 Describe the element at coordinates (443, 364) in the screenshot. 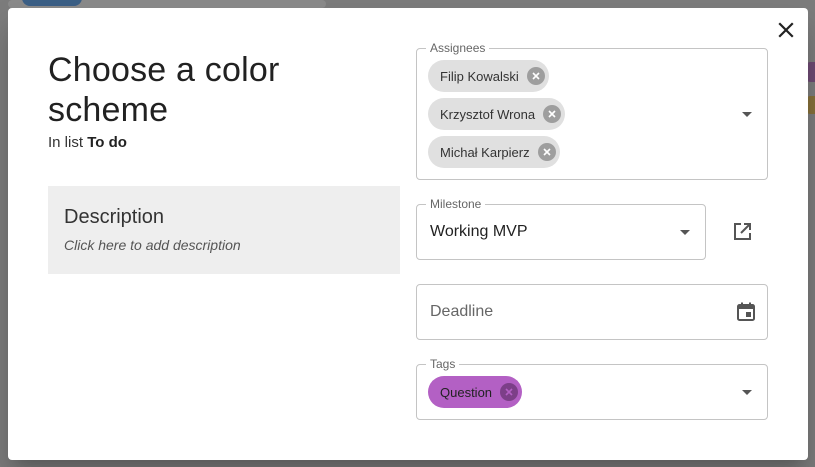

I see `tags-label: Tags` at that location.